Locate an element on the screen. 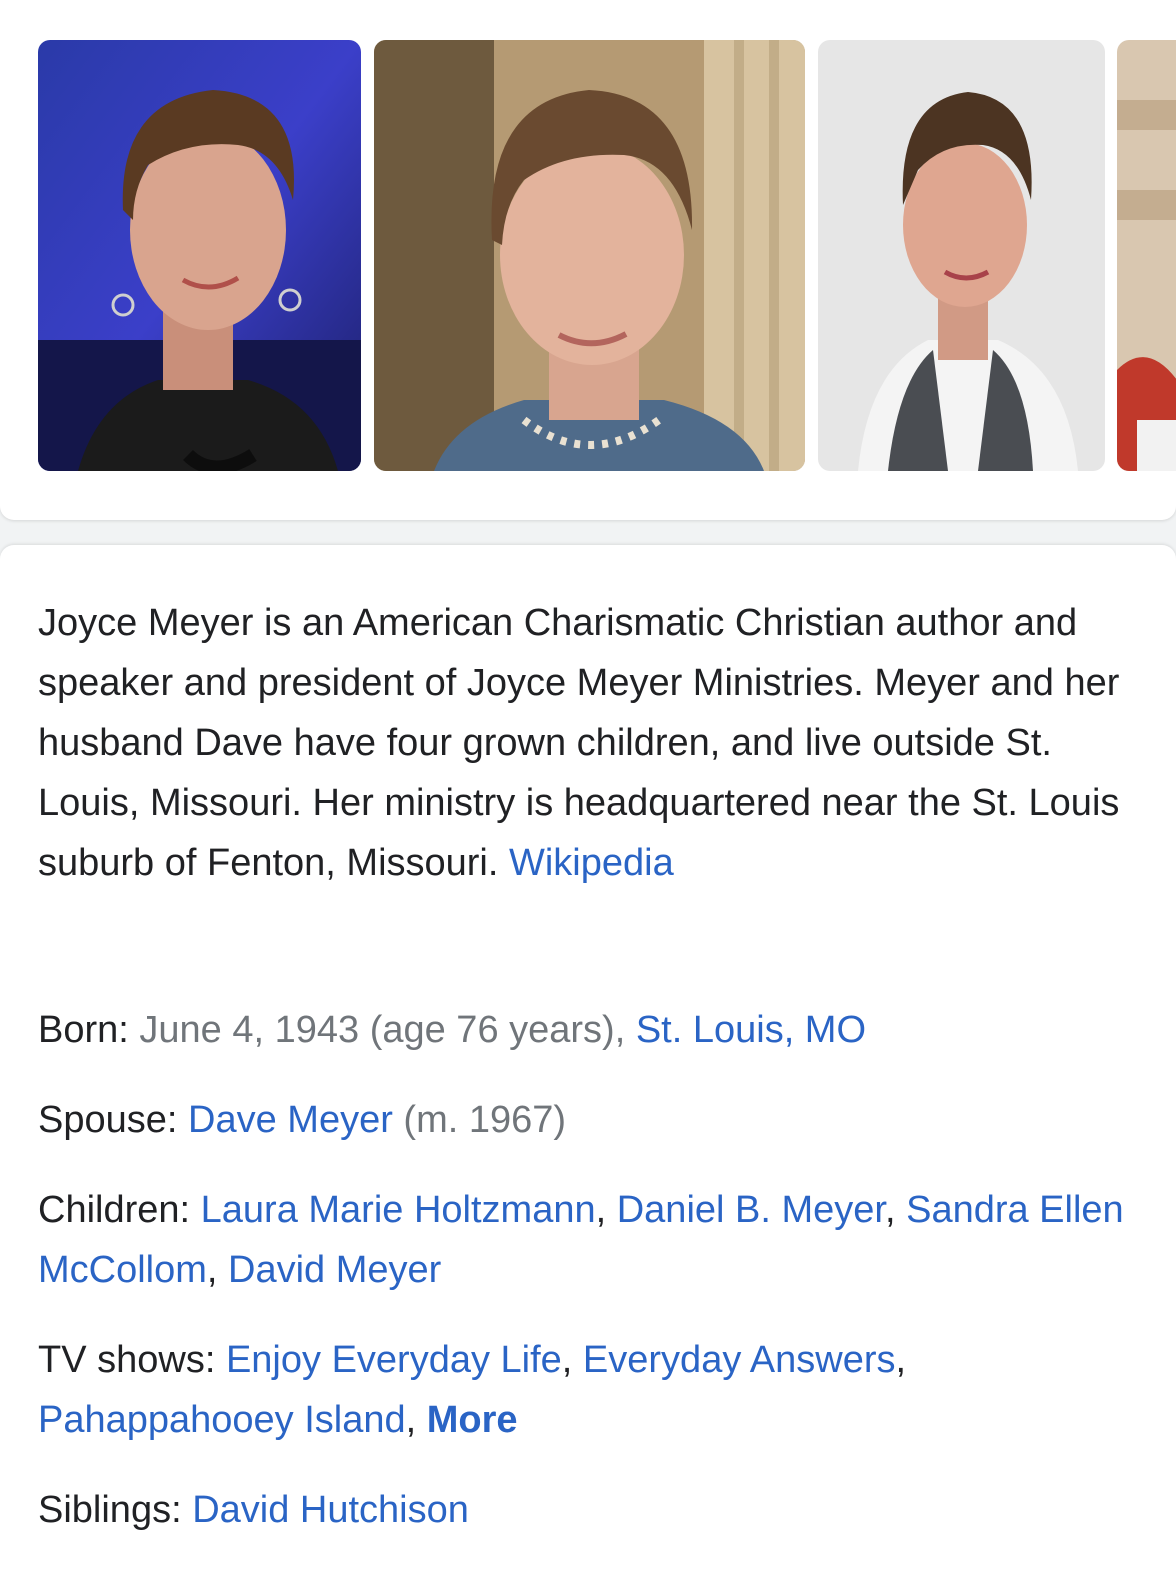  born-label: Born: is located at coordinates (83, 1030).